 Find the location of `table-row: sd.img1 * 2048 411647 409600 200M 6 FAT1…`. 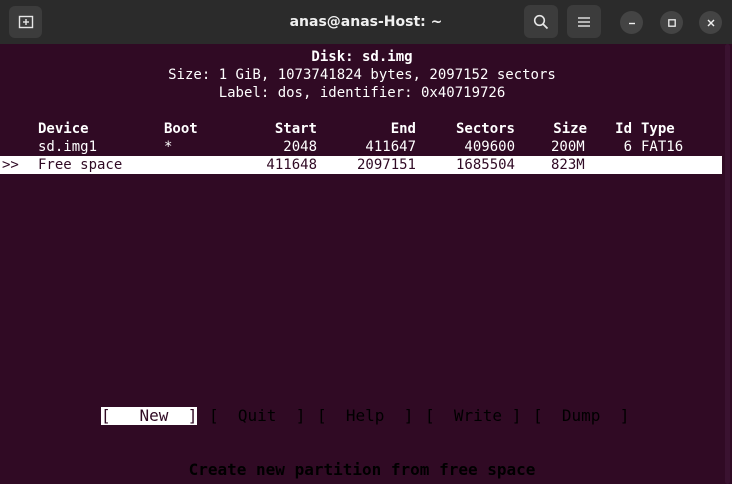

table-row: sd.img1 * 2048 411647 409600 200M 6 FAT1… is located at coordinates (362, 147).